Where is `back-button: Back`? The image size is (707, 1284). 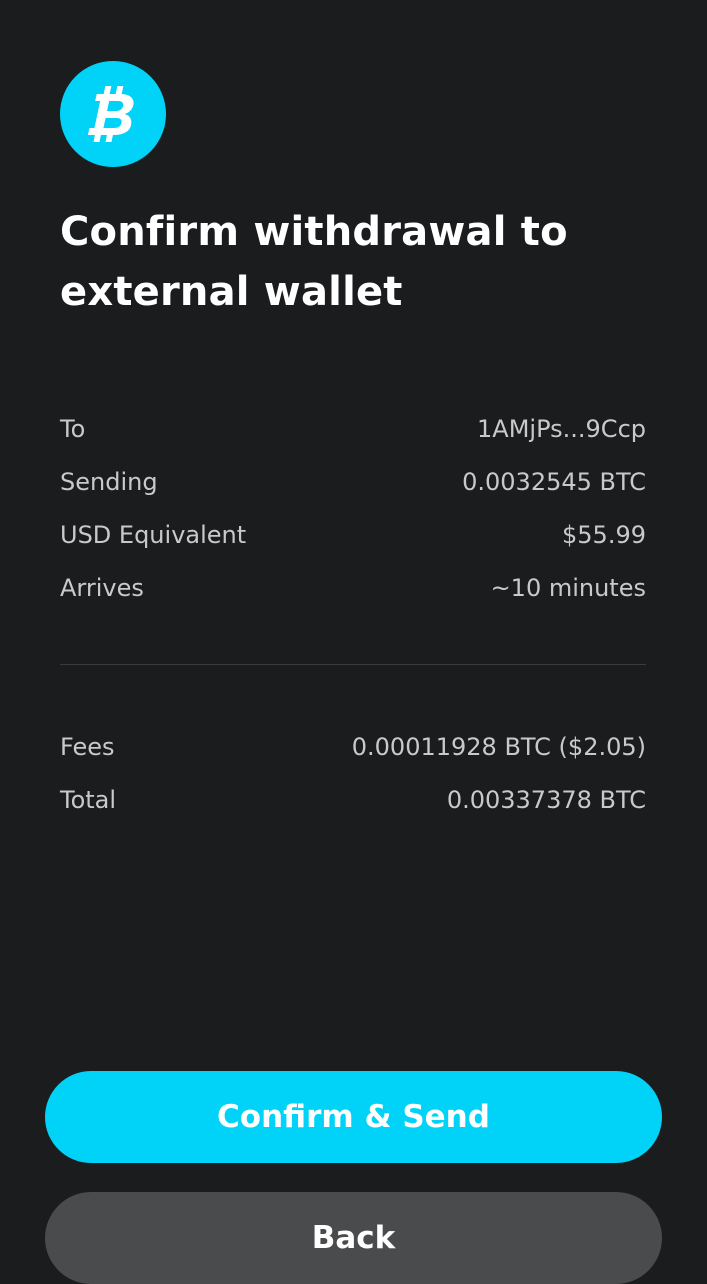
back-button: Back is located at coordinates (353, 1238).